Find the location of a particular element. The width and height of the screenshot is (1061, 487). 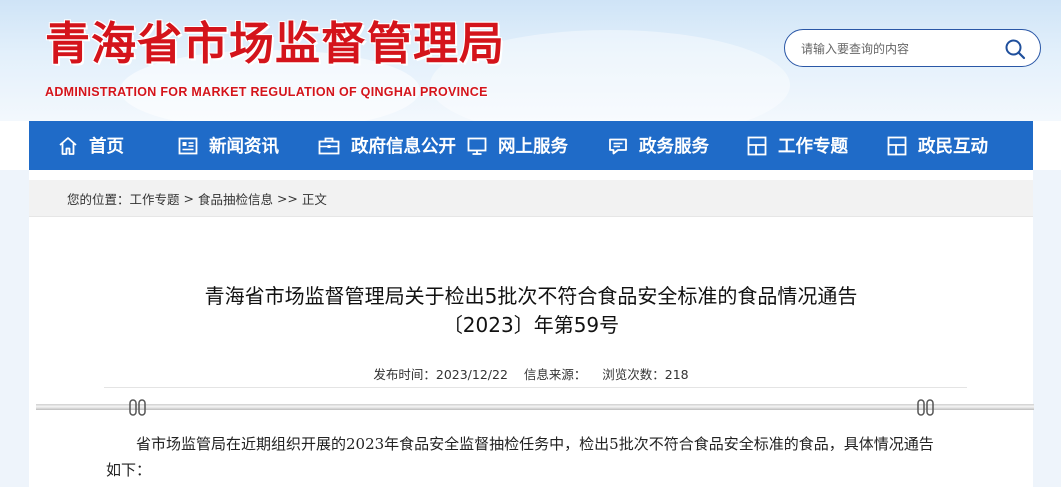

monitor-icon is located at coordinates (477, 146).